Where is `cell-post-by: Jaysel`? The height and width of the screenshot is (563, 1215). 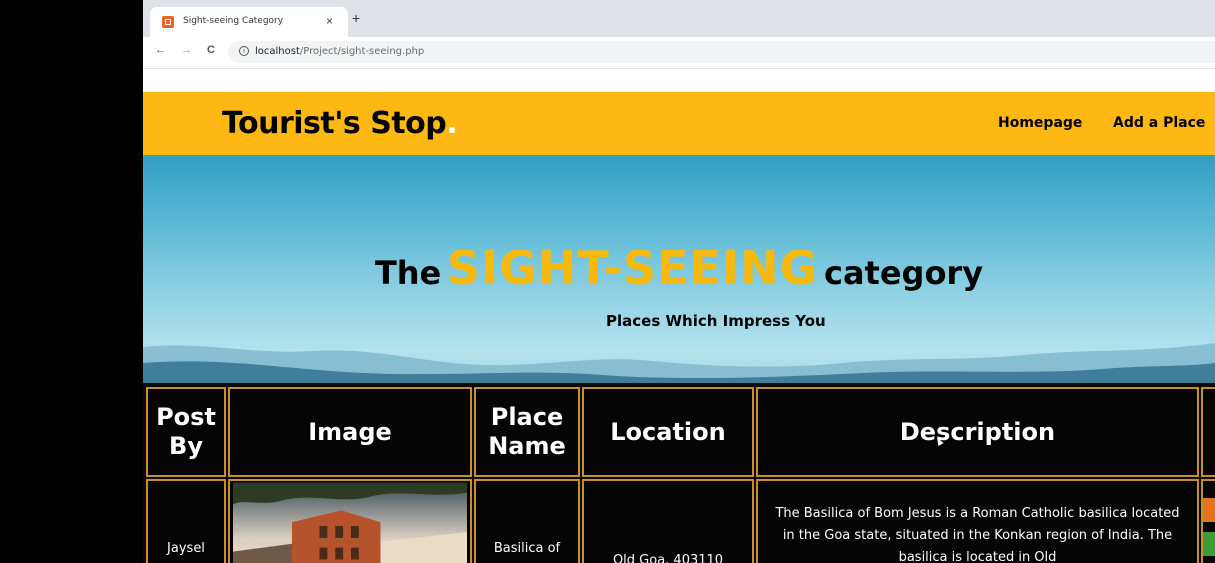
cell-post-by: Jaysel is located at coordinates (186, 521).